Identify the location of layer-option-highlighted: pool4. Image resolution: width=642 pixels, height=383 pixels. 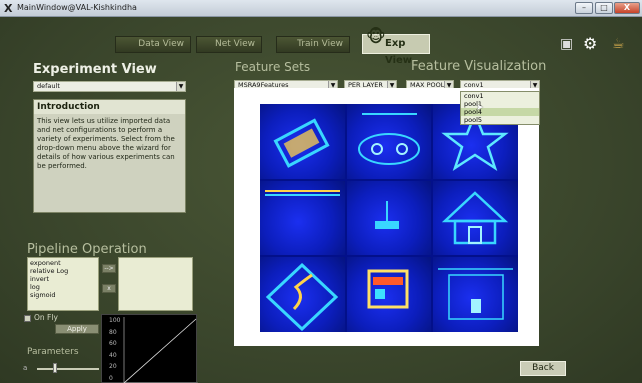
(500, 112).